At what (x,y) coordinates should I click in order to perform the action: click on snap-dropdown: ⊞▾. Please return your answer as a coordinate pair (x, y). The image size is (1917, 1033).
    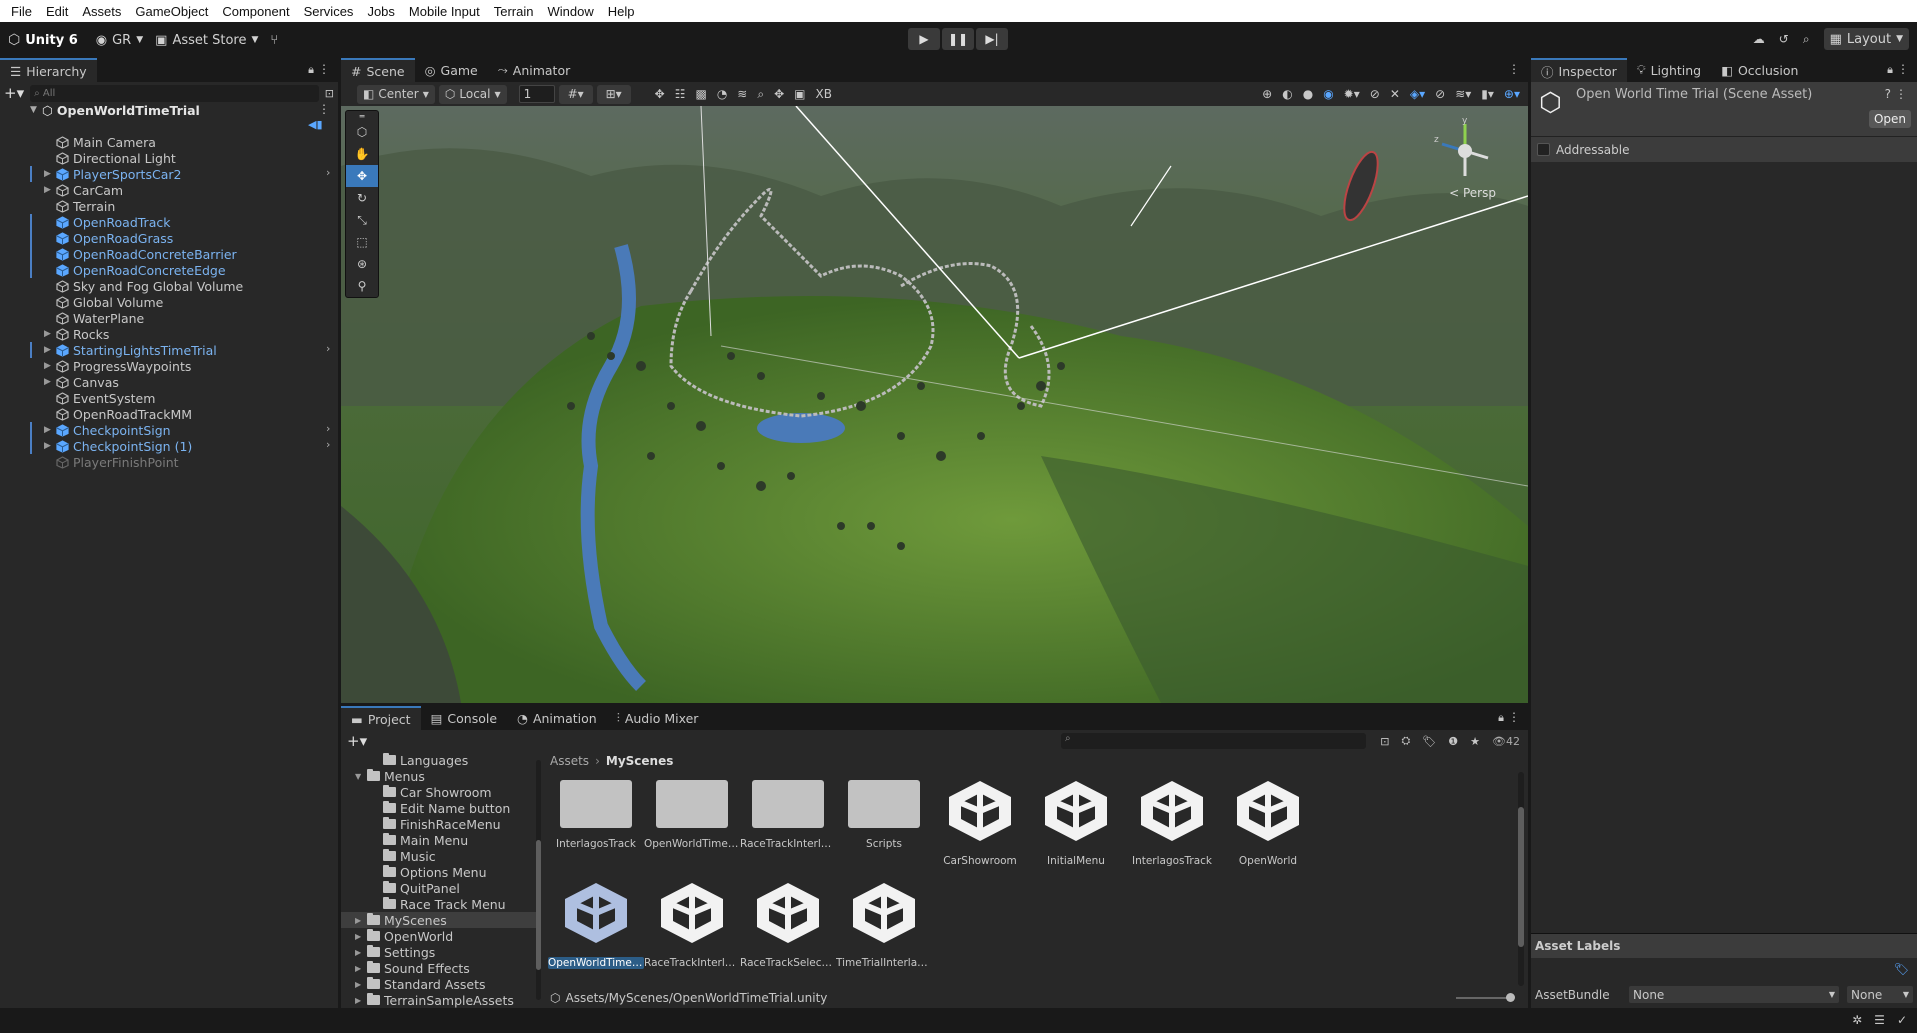
    Looking at the image, I should click on (613, 94).